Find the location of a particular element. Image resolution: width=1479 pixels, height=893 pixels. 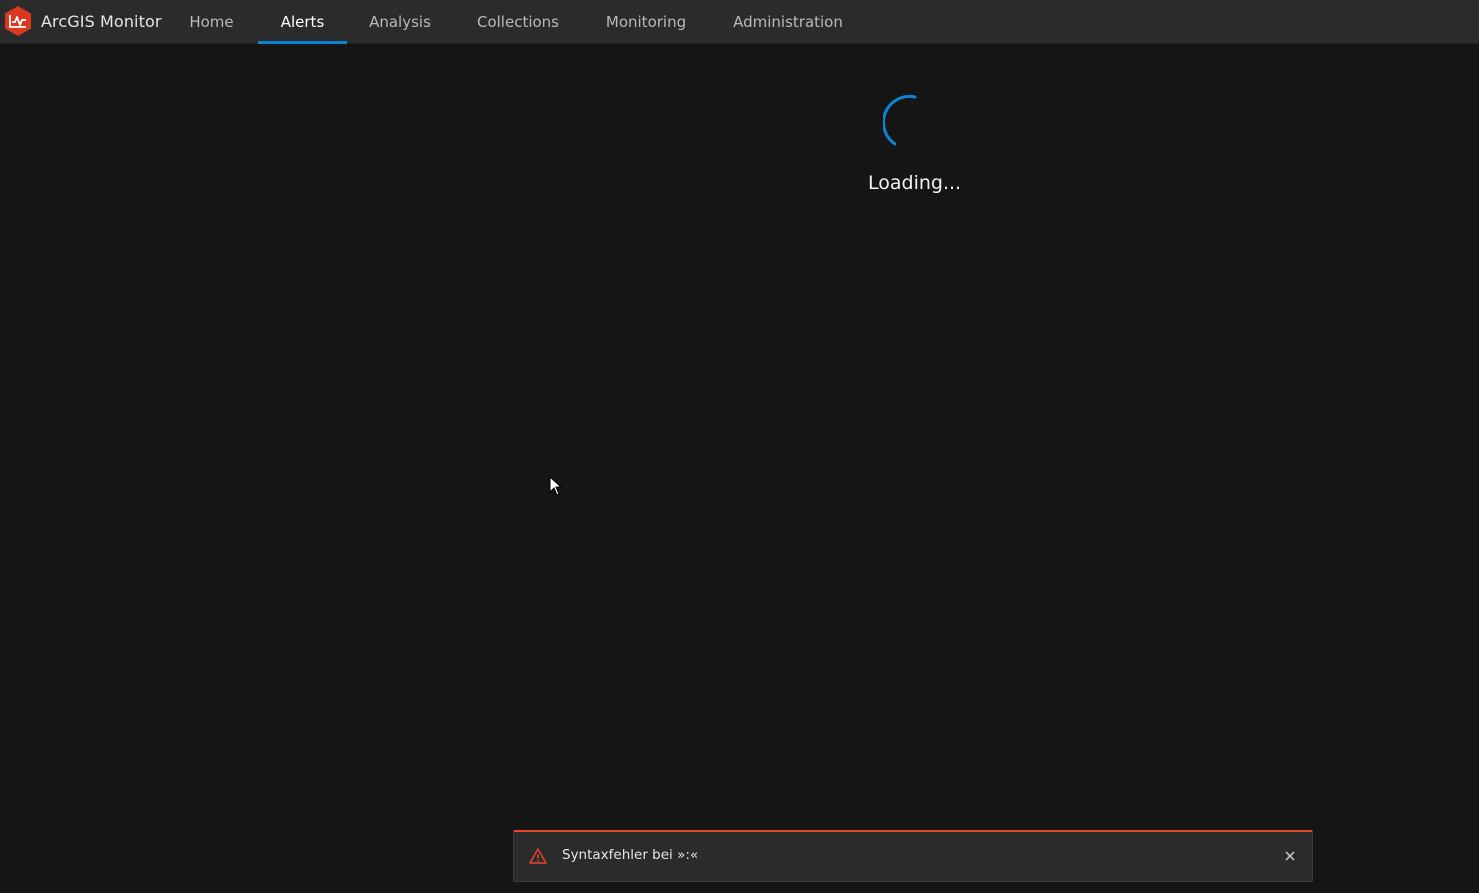

nav-tab-label: Alerts is located at coordinates (302, 22).